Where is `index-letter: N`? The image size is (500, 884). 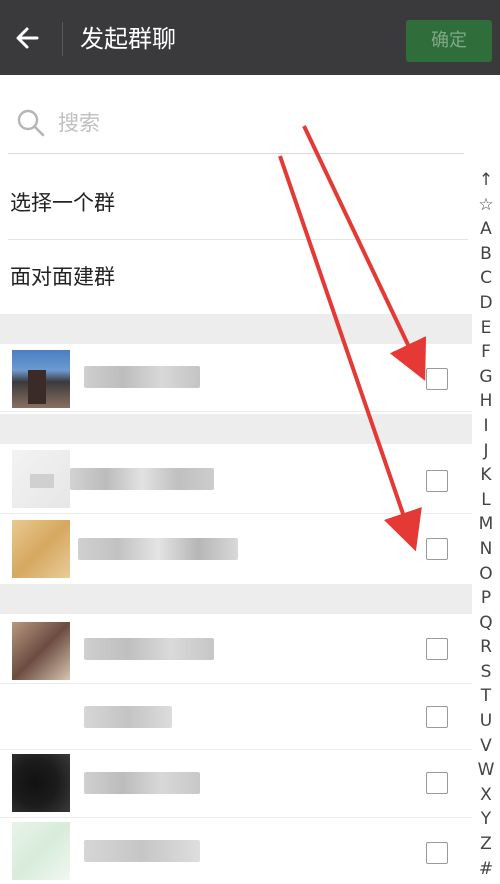 index-letter: N is located at coordinates (486, 549).